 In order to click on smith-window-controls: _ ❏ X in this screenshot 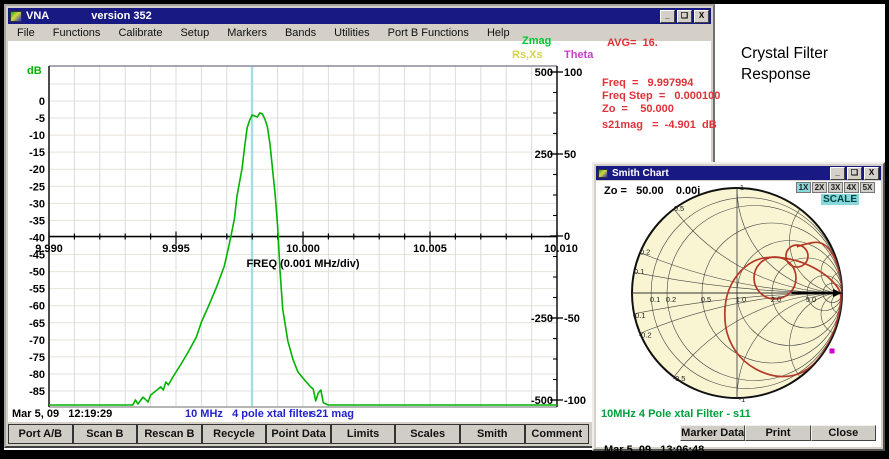, I will do `click(854, 173)`.